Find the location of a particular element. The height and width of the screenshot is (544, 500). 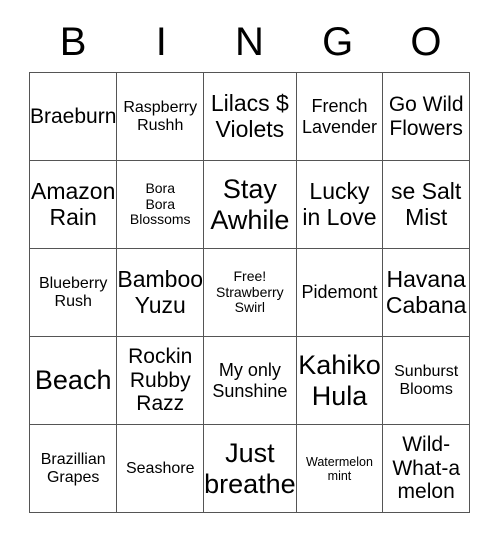

bingo-cell: Beach is located at coordinates (74, 381).